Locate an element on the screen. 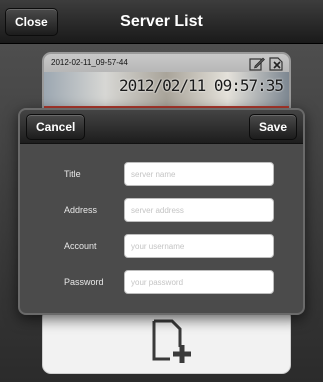 This screenshot has height=382, width=323. title-row: Title is located at coordinates (161, 174).